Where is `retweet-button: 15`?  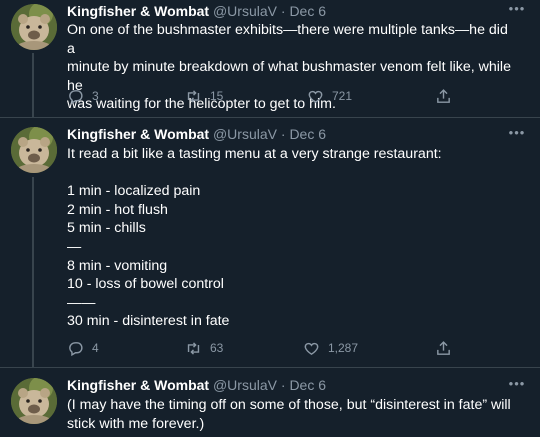
retweet-button: 15 is located at coordinates (204, 96).